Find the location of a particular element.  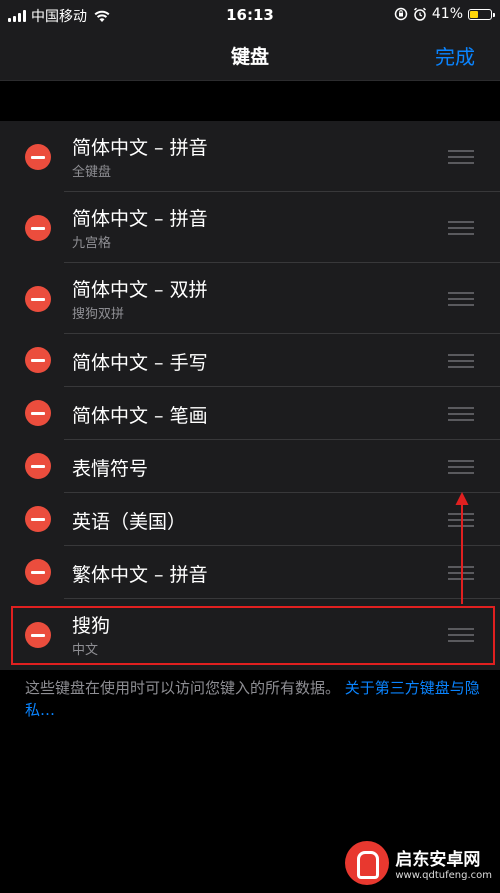

keyboard-row: 简体中文 – 双拼 搜狗双拼 is located at coordinates (250, 298).